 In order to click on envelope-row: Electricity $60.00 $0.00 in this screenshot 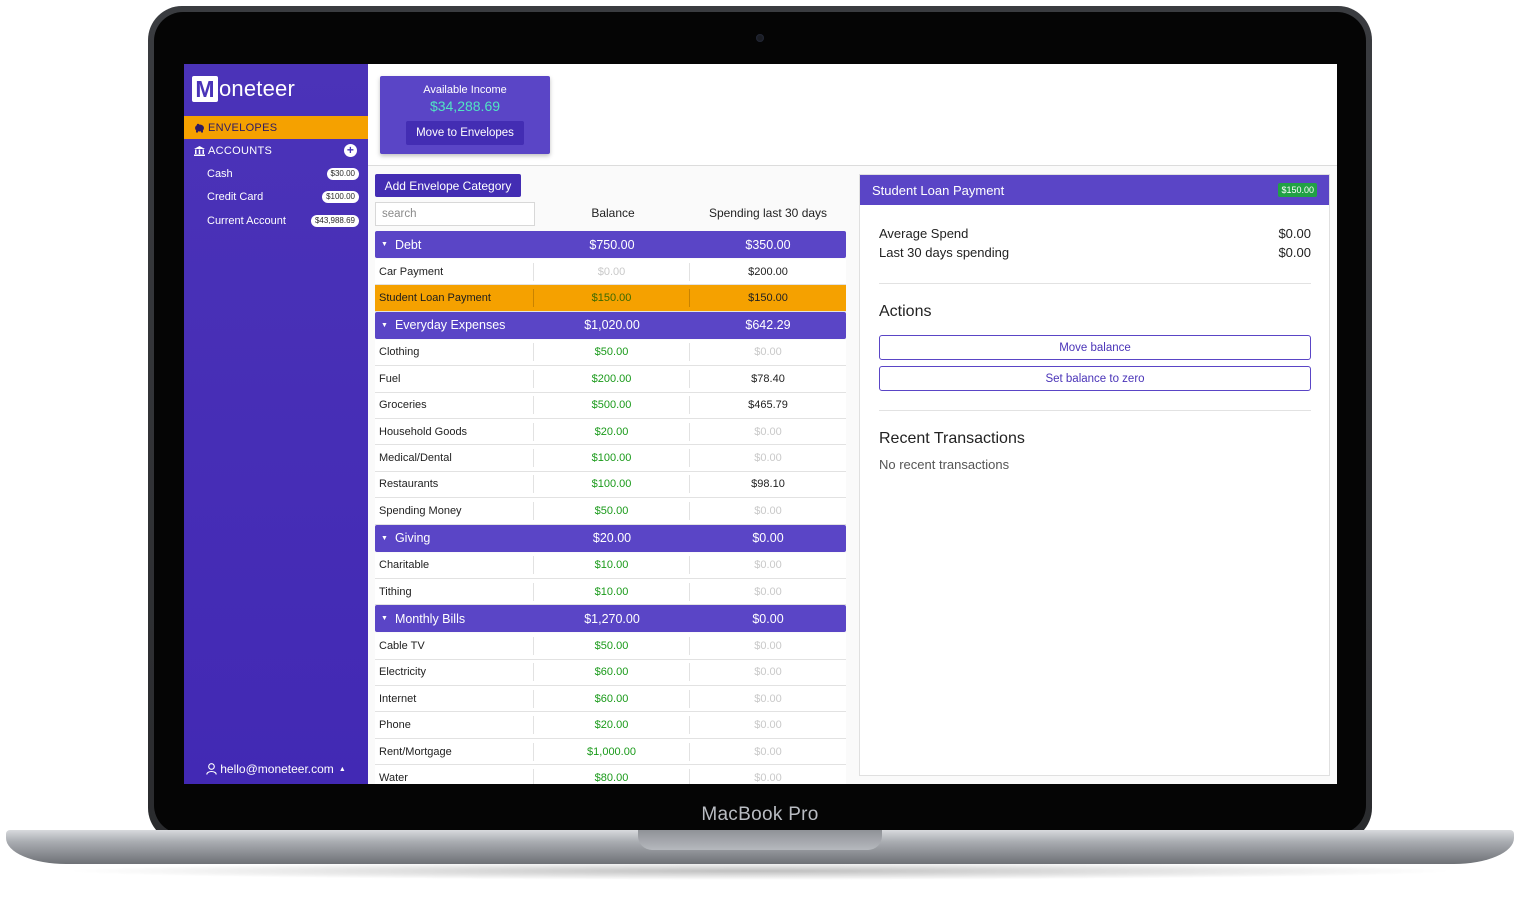, I will do `click(610, 673)`.